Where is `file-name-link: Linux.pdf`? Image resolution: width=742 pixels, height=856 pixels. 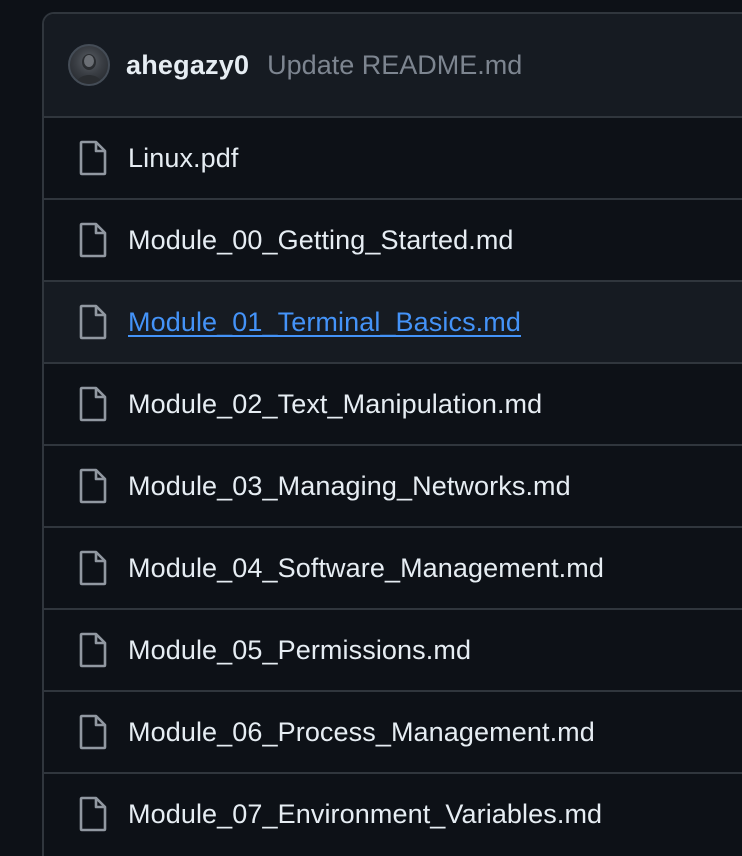 file-name-link: Linux.pdf is located at coordinates (183, 158).